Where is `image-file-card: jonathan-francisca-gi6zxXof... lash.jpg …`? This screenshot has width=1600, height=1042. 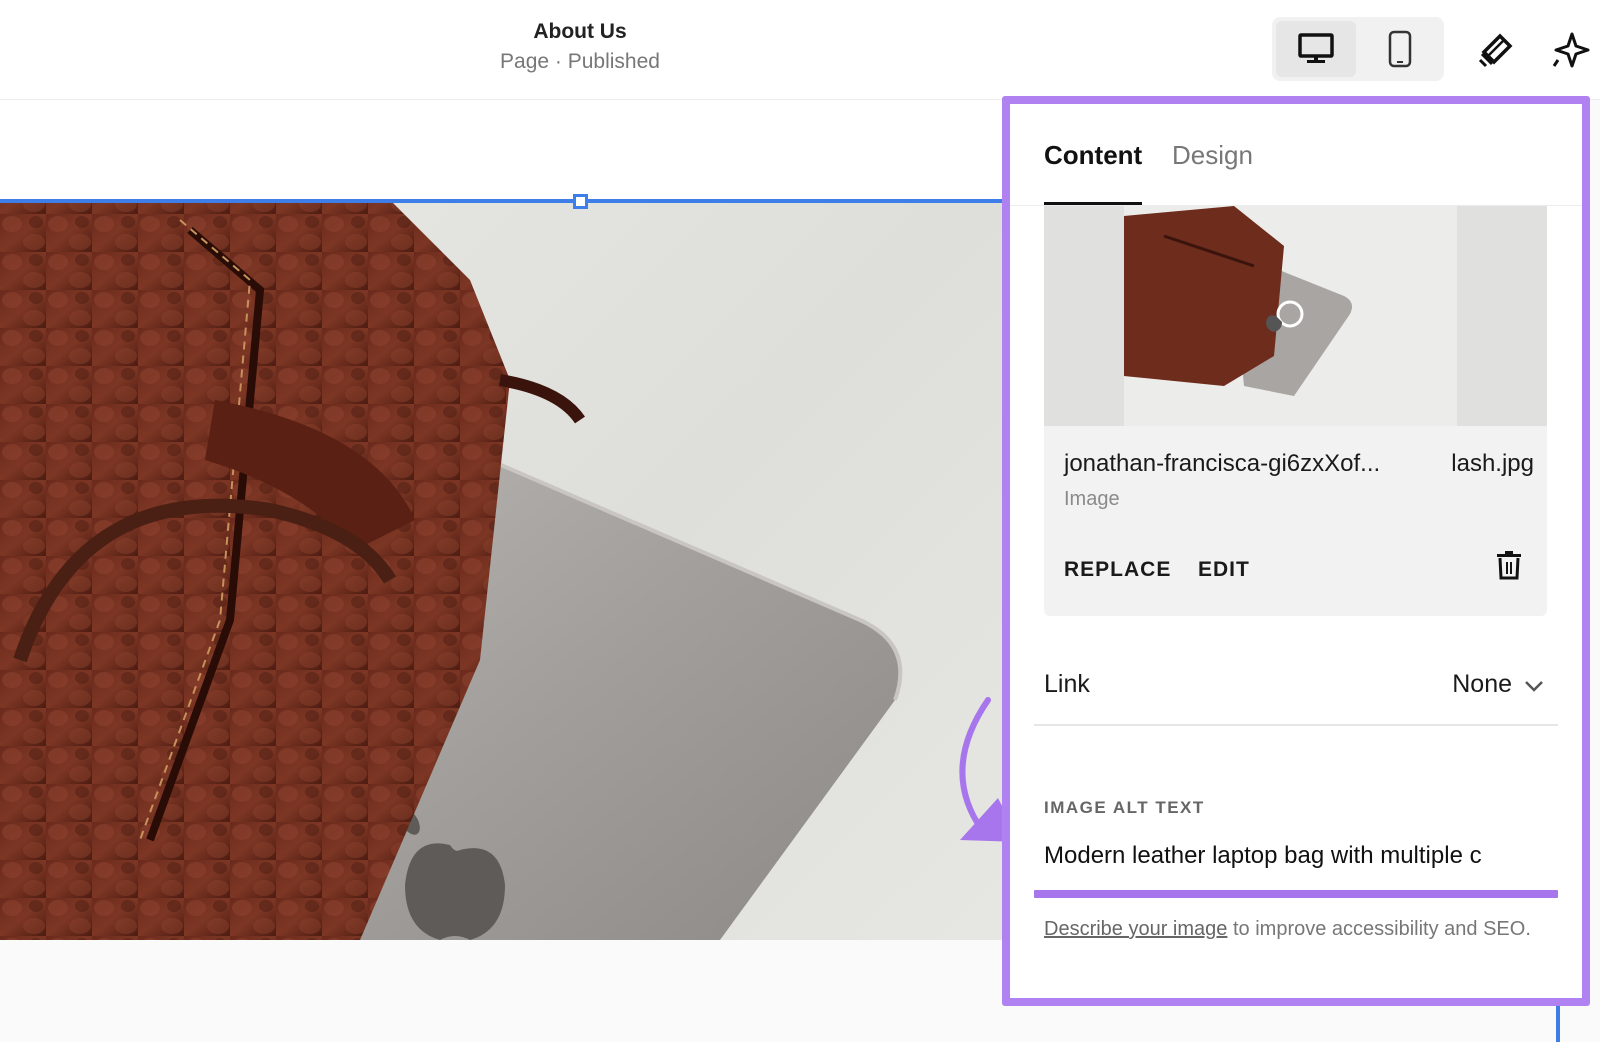
image-file-card: jonathan-francisca-gi6zxXof... lash.jpg … is located at coordinates (1295, 411).